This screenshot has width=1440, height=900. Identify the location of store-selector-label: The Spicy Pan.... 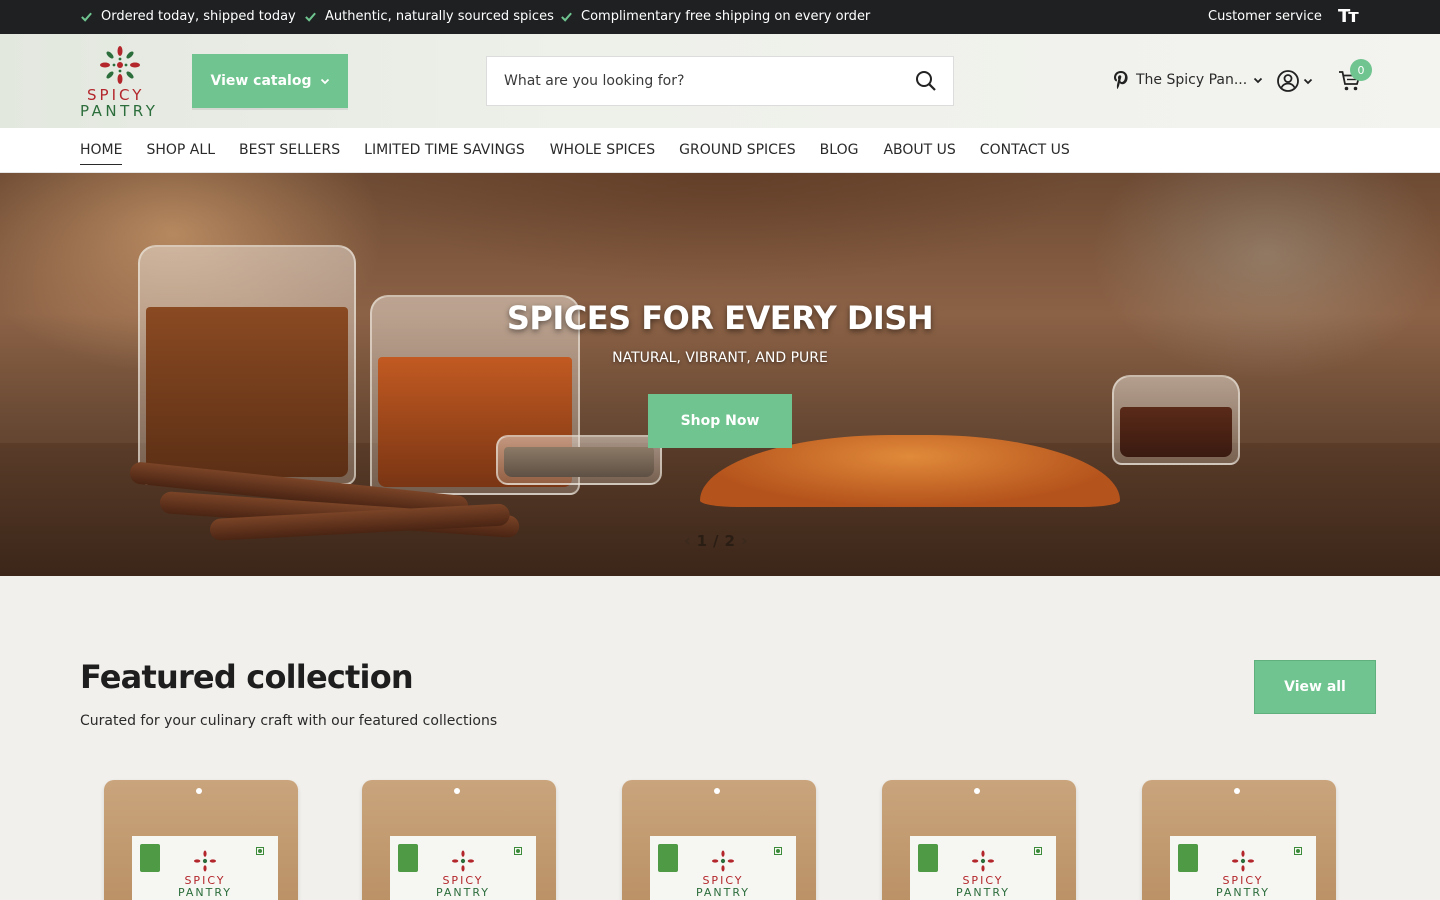
(1192, 80).